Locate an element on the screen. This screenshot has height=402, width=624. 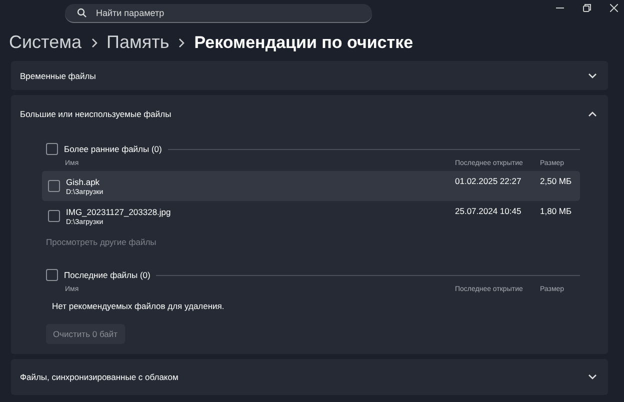
restore-icon is located at coordinates (587, 8).